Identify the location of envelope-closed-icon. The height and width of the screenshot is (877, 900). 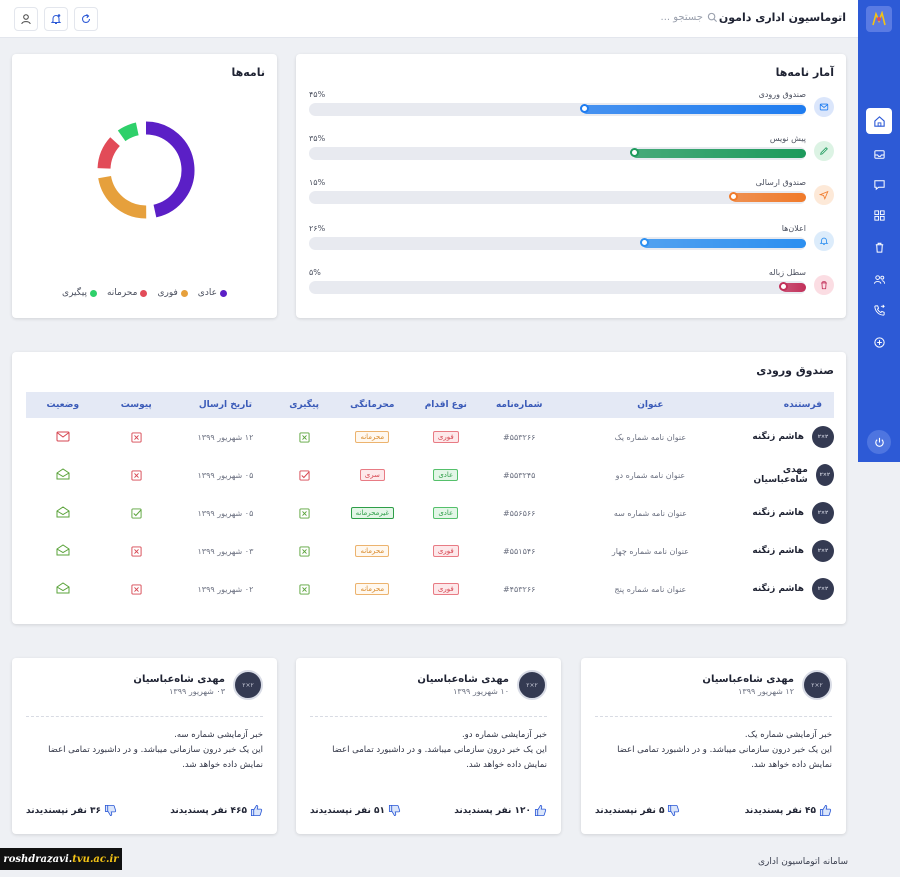
(63, 436).